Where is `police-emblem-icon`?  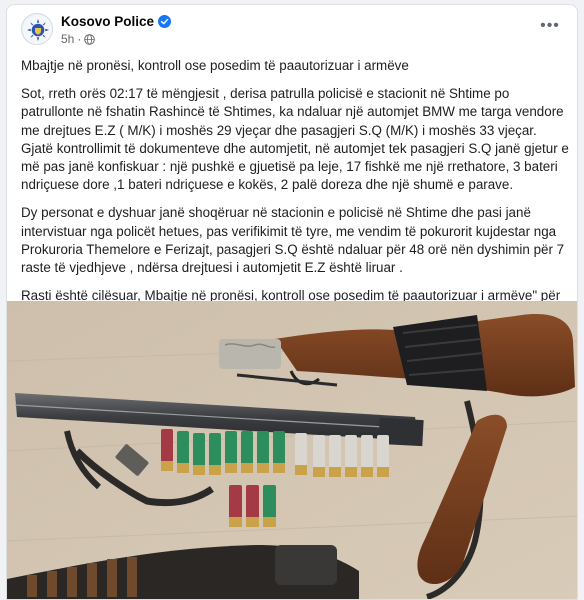 police-emblem-icon is located at coordinates (37, 29).